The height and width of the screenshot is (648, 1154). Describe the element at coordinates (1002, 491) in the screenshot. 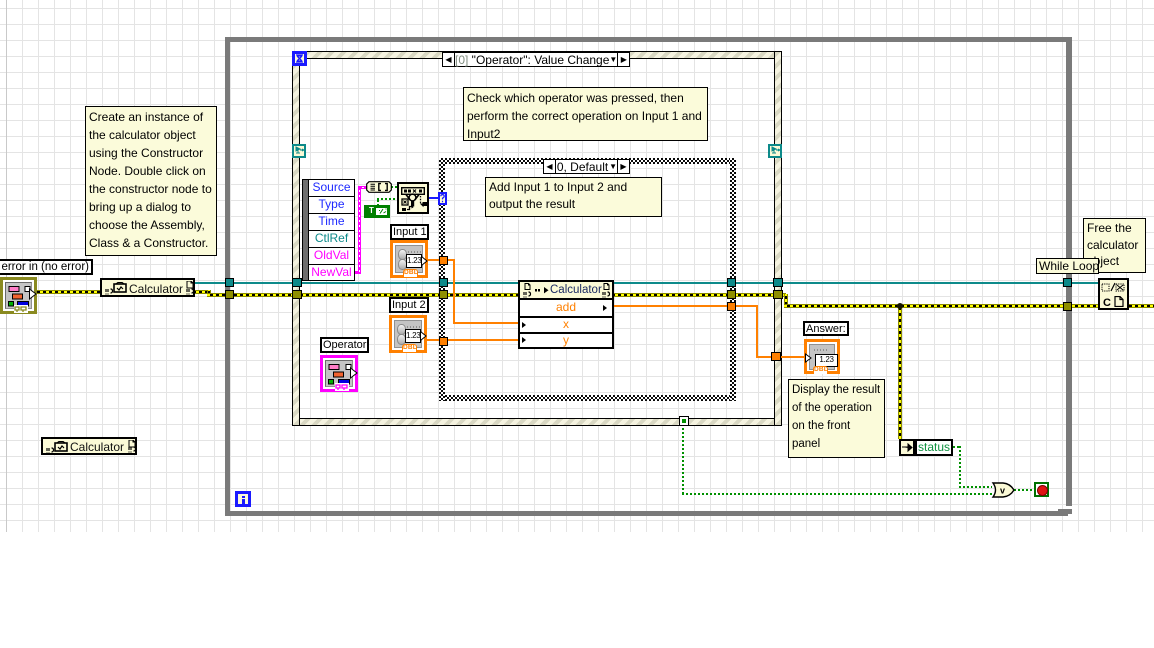

I see `svg-text: v` at that location.